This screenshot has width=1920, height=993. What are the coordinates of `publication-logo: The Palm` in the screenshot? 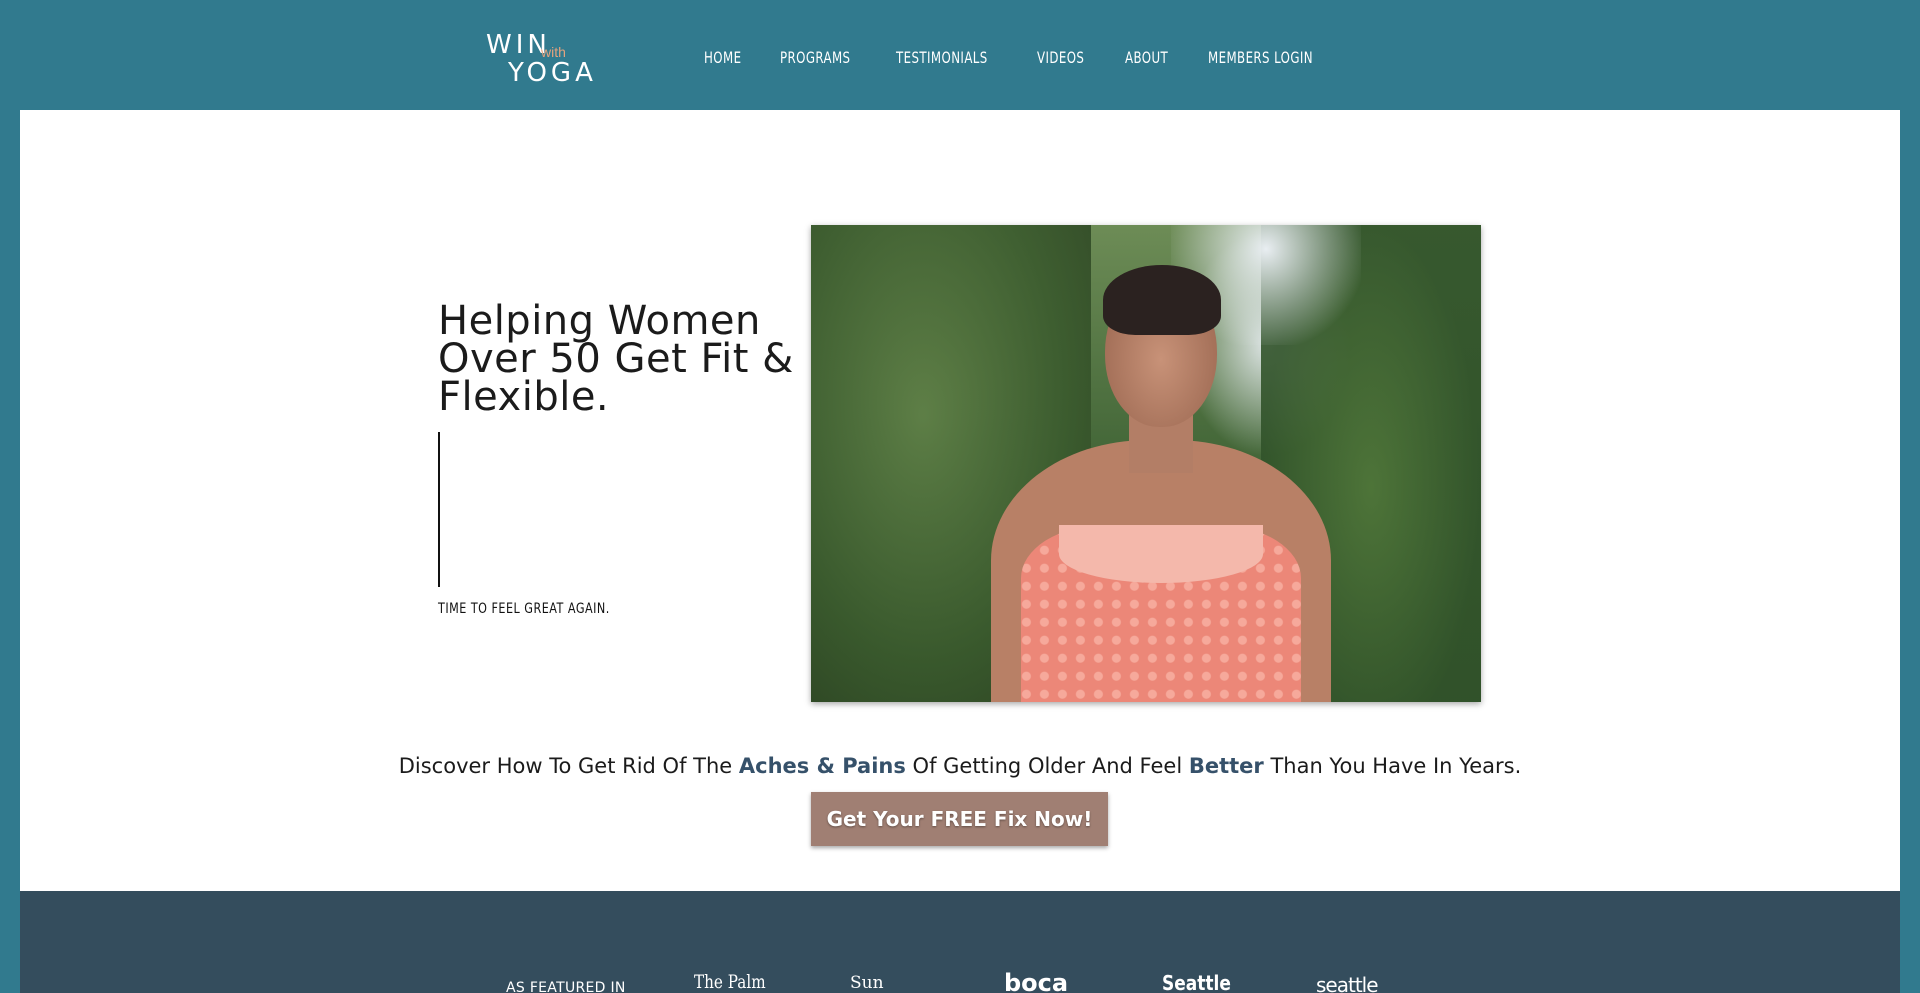 It's located at (730, 982).